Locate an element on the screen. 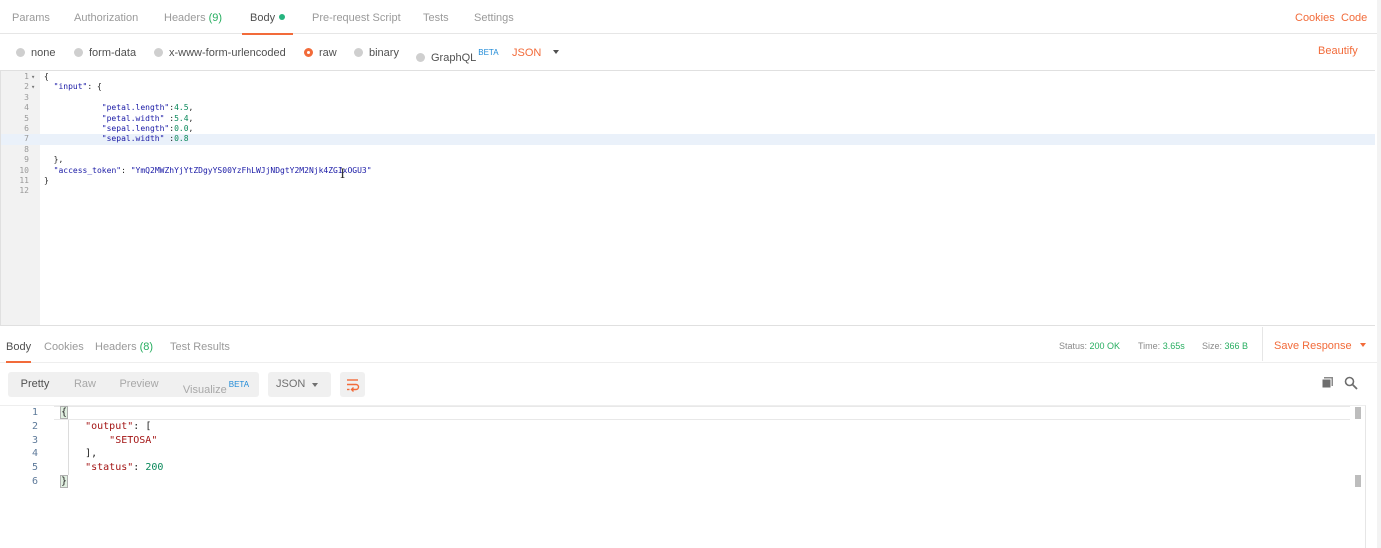  editor-line: 8 is located at coordinates (688, 150).